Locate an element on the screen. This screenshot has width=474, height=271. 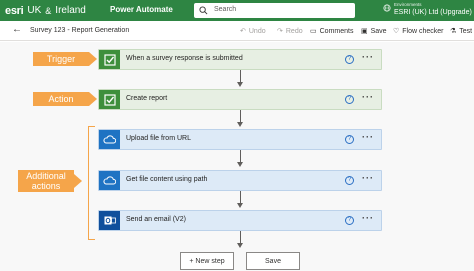
logo-org-ireland: Ireland is located at coordinates (70, 10).